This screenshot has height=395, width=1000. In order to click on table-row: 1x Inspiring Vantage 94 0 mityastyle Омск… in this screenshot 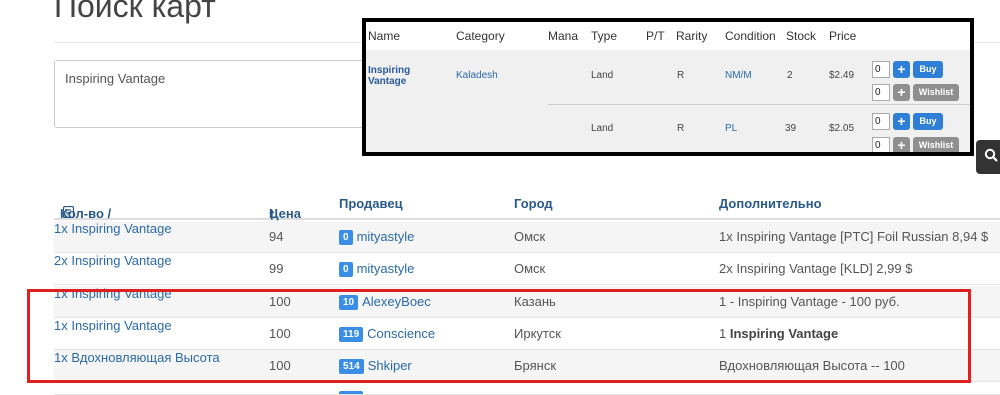, I will do `click(527, 237)`.